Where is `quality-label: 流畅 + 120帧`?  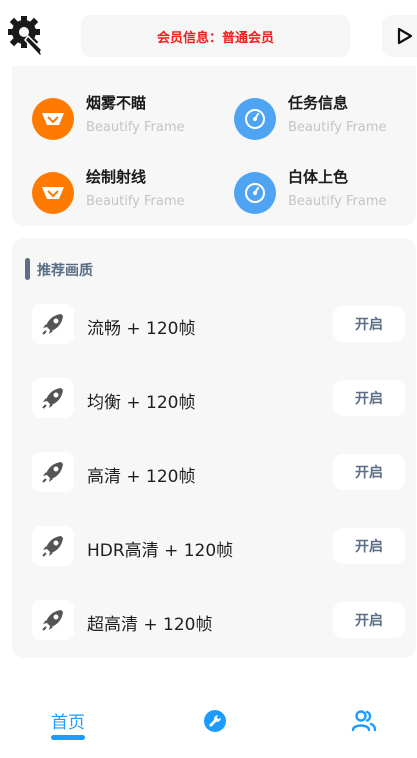
quality-label: 流畅 + 120帧 is located at coordinates (141, 329).